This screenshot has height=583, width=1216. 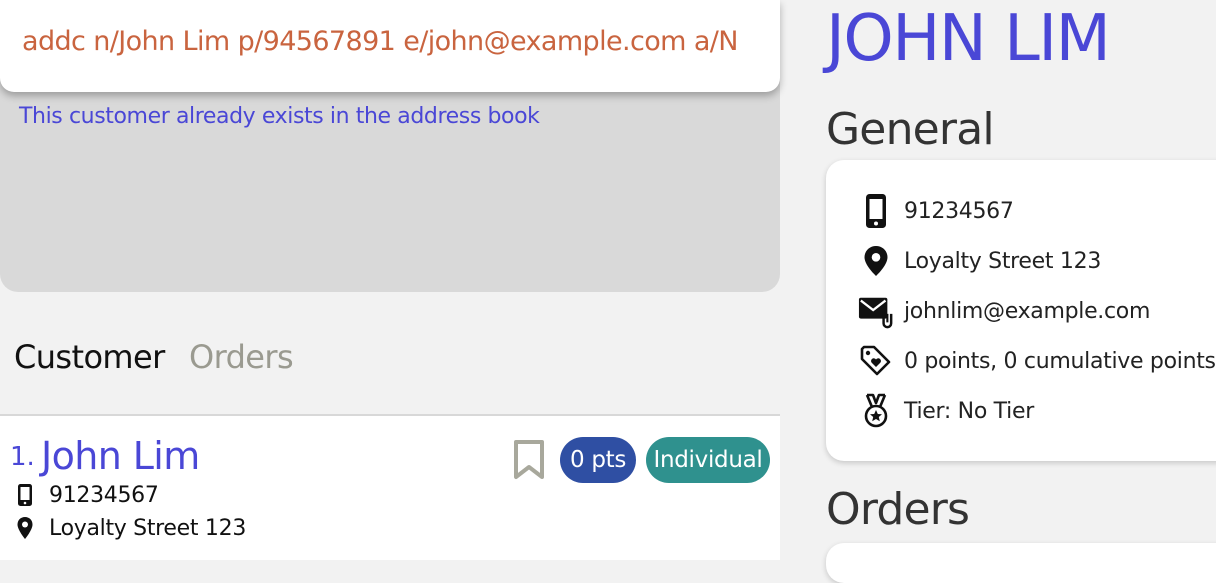 What do you see at coordinates (876, 411) in the screenshot?
I see `medal-icon` at bounding box center [876, 411].